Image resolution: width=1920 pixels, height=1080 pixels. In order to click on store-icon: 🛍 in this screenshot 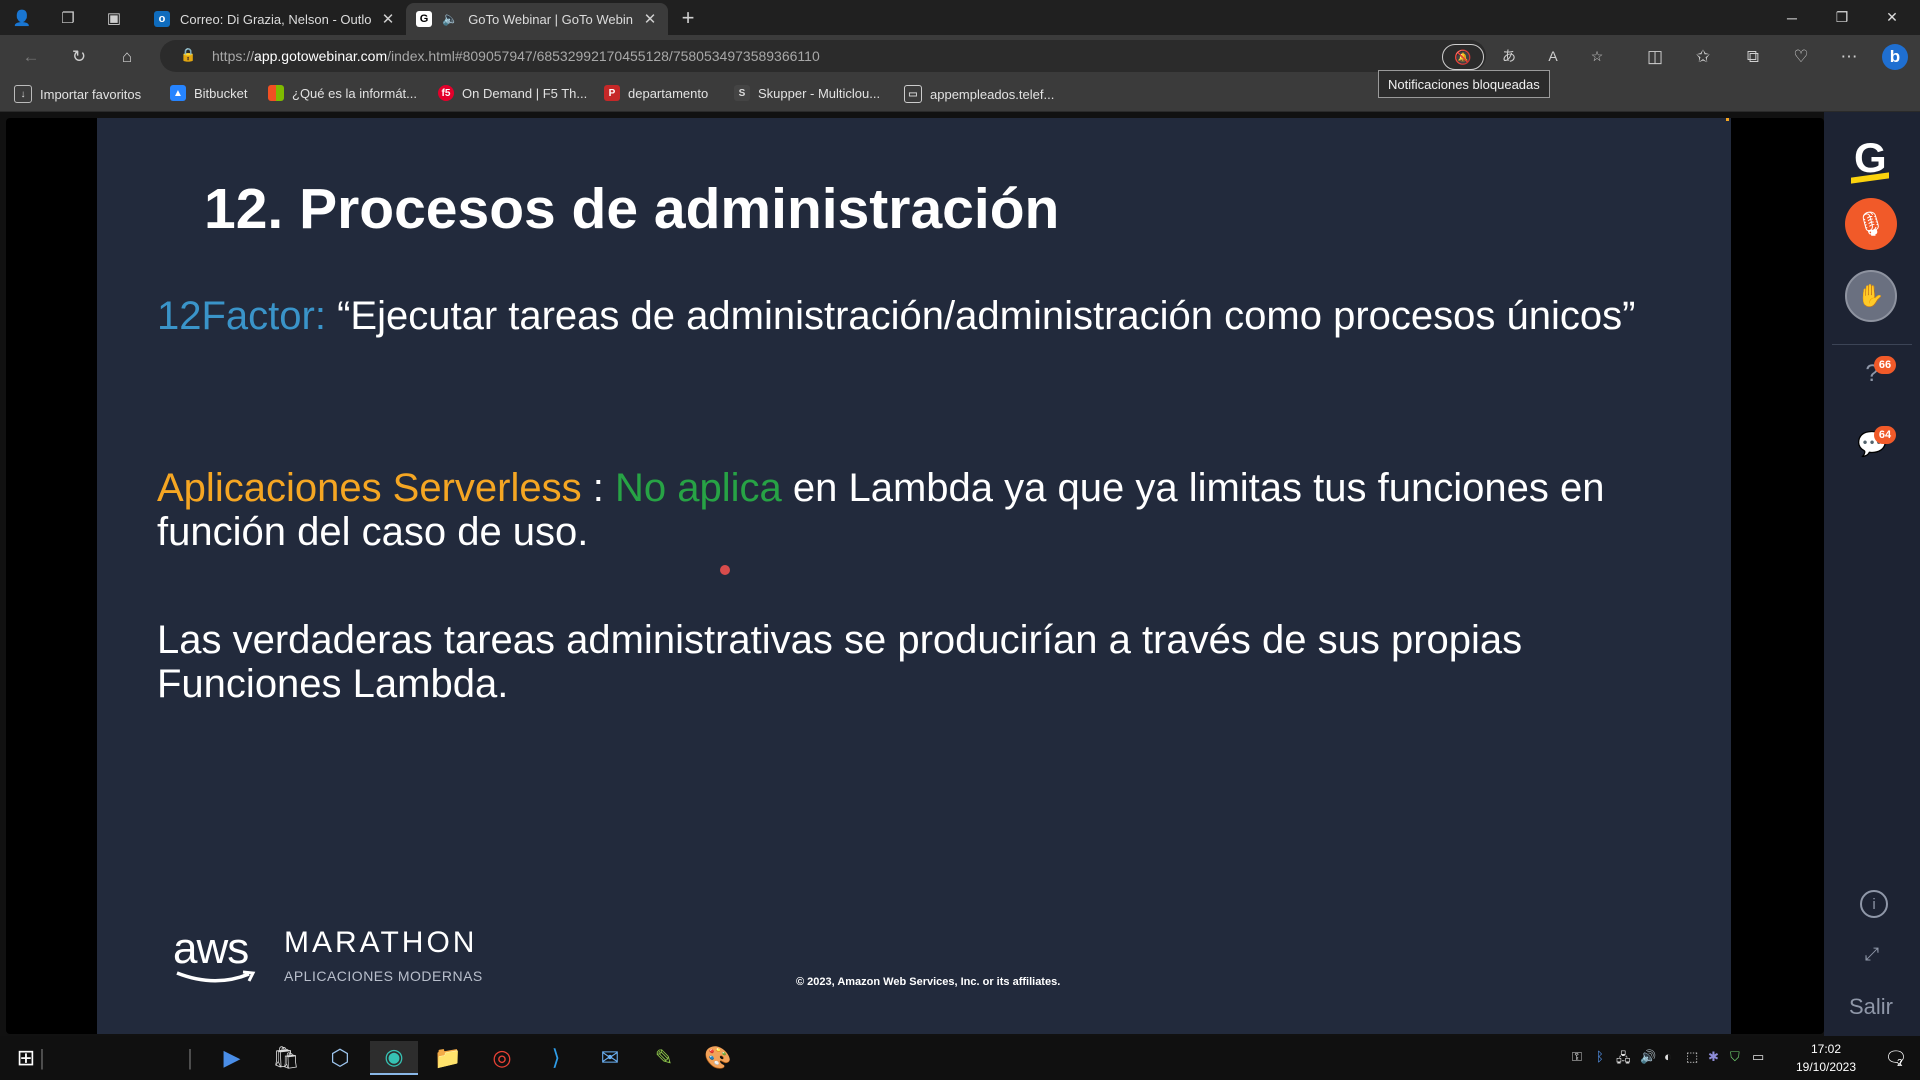, I will do `click(286, 1058)`.